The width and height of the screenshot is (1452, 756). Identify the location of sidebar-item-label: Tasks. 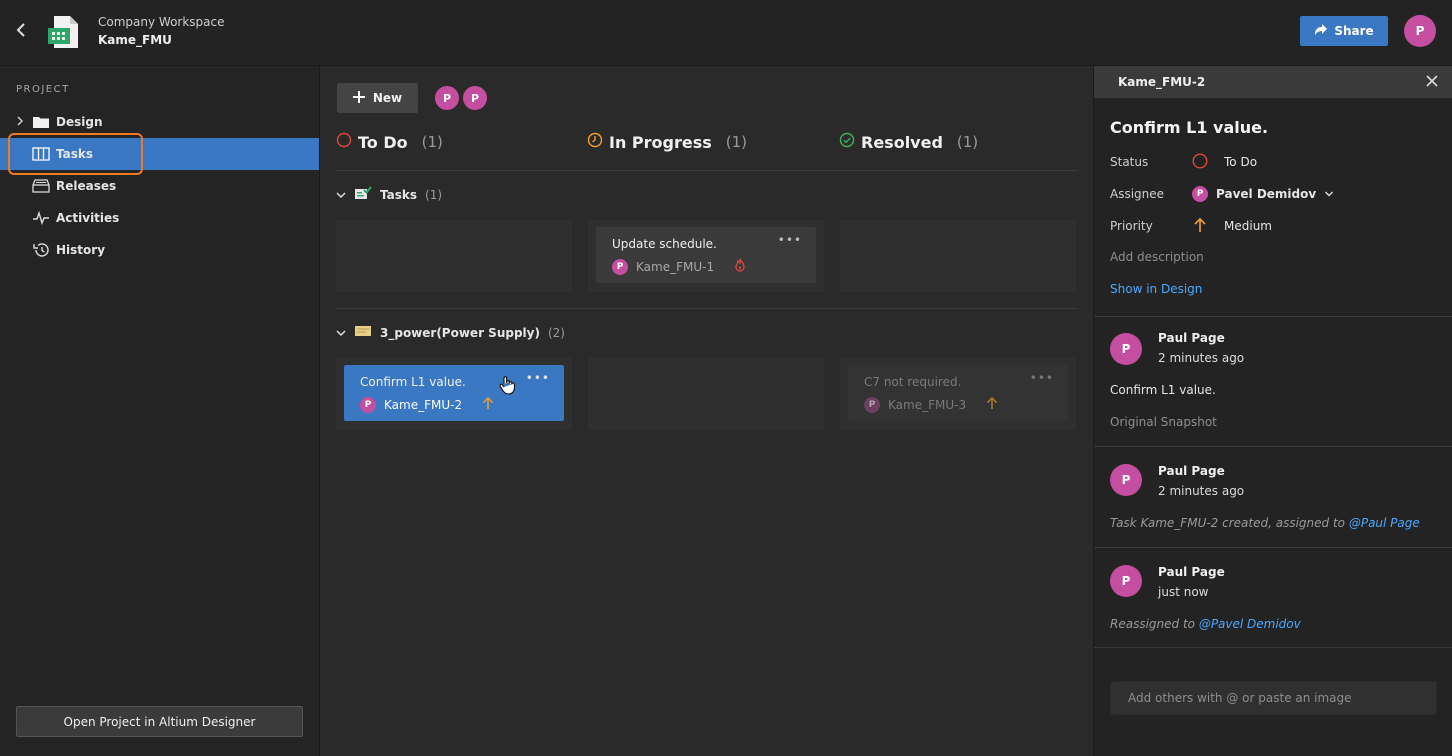
(75, 154).